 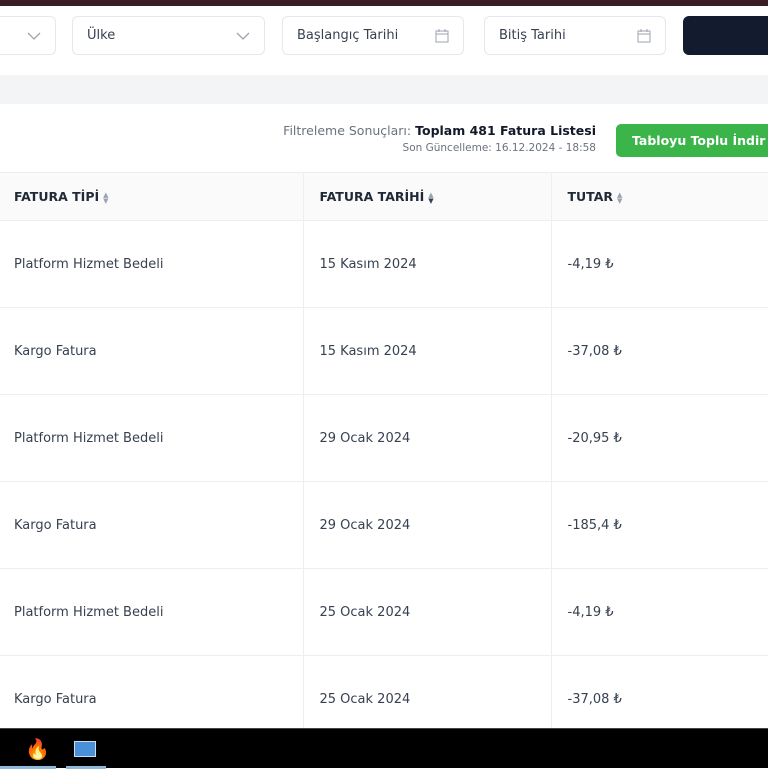 What do you see at coordinates (426, 612) in the screenshot?
I see `cell-invoice-date: 25 Ocak 2024` at bounding box center [426, 612].